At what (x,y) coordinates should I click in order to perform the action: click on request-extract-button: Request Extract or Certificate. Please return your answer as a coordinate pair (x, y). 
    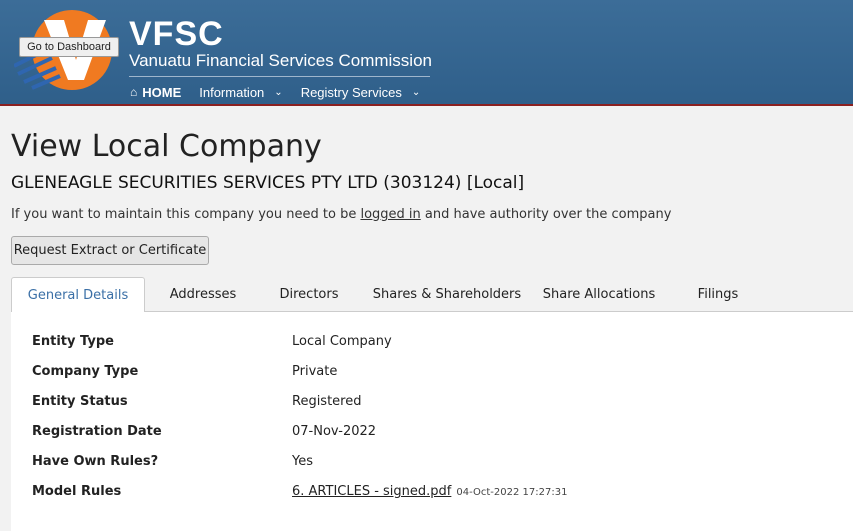
    Looking at the image, I should click on (110, 250).